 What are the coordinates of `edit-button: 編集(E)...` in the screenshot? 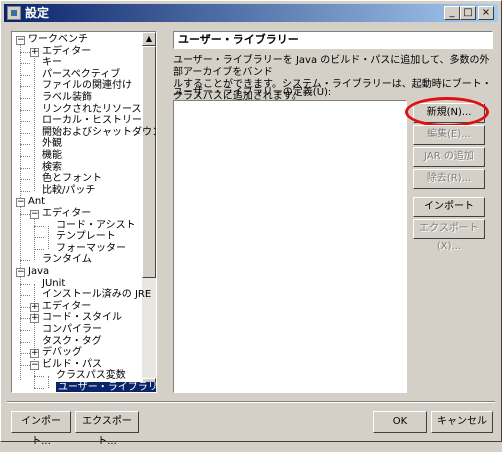 It's located at (449, 135).